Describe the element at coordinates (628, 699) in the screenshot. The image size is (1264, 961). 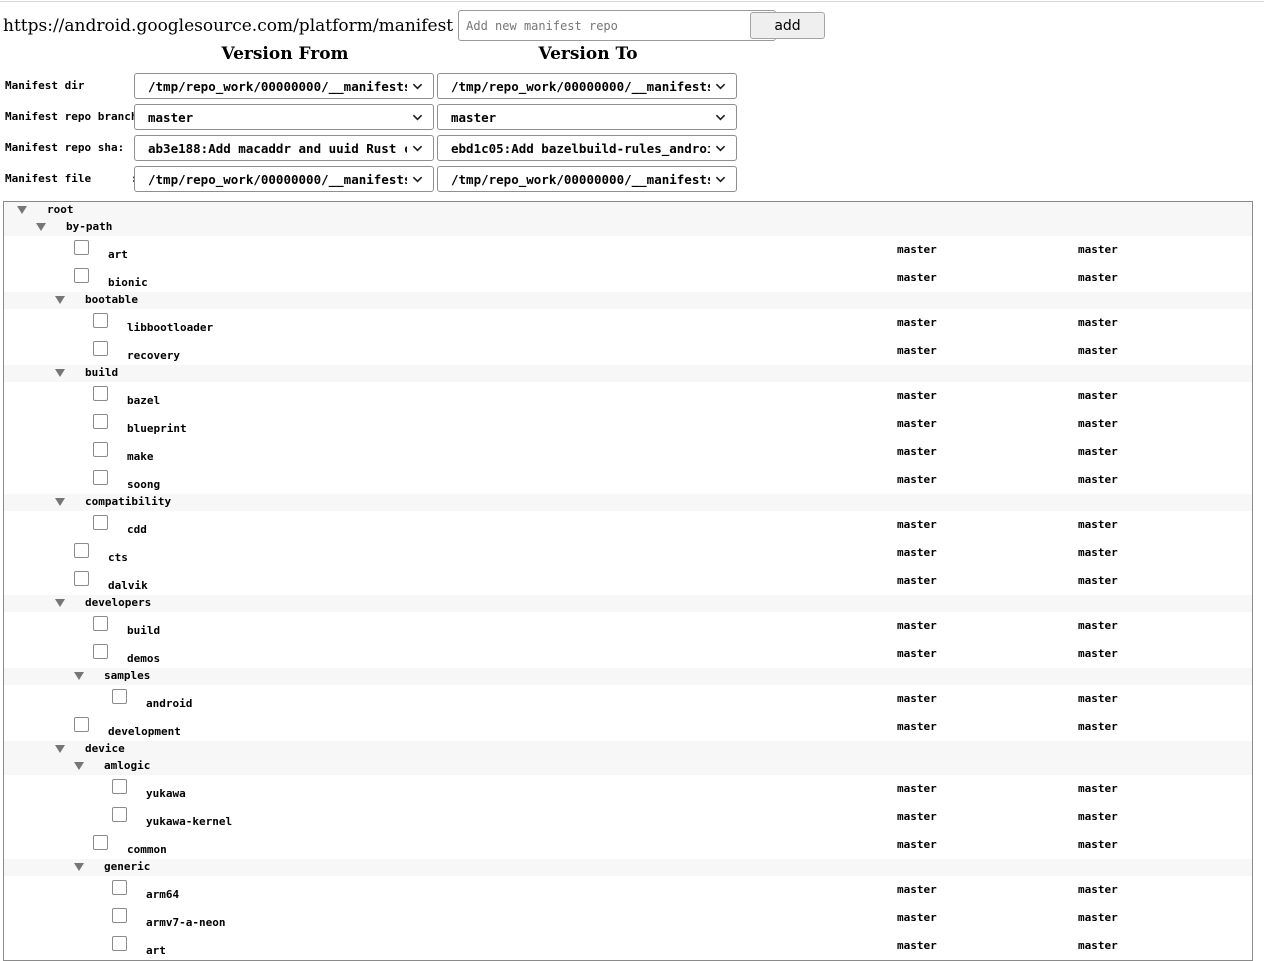
I see `tree-project-android: android master master` at that location.